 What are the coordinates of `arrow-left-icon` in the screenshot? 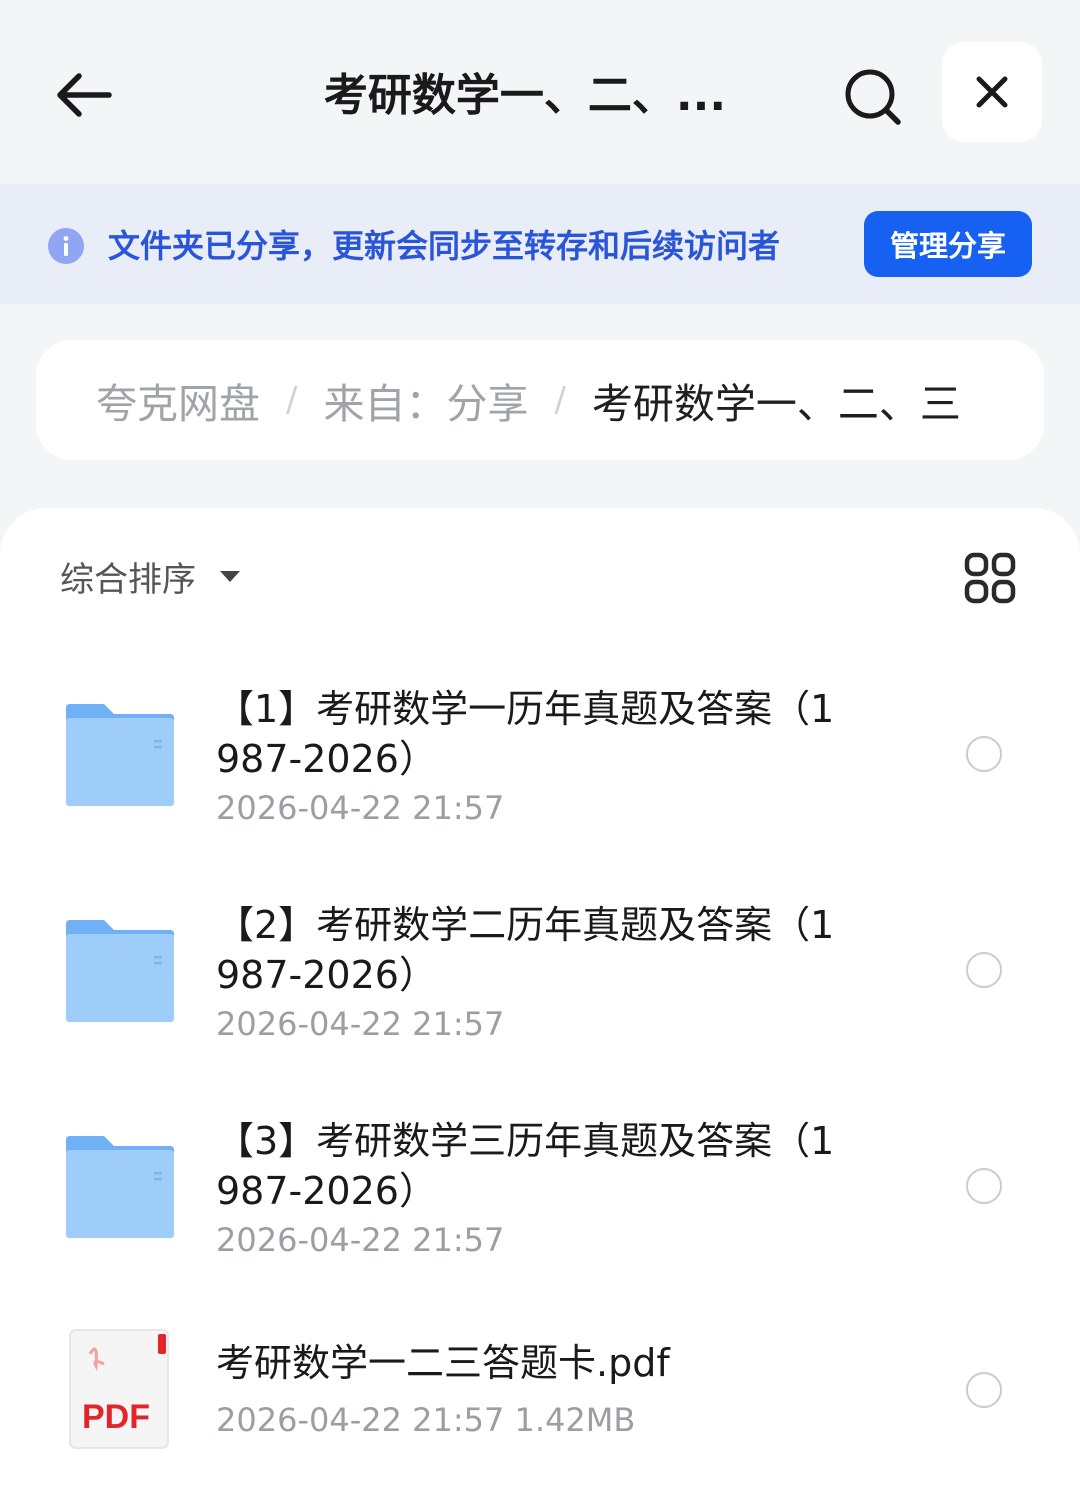 It's located at (84, 95).